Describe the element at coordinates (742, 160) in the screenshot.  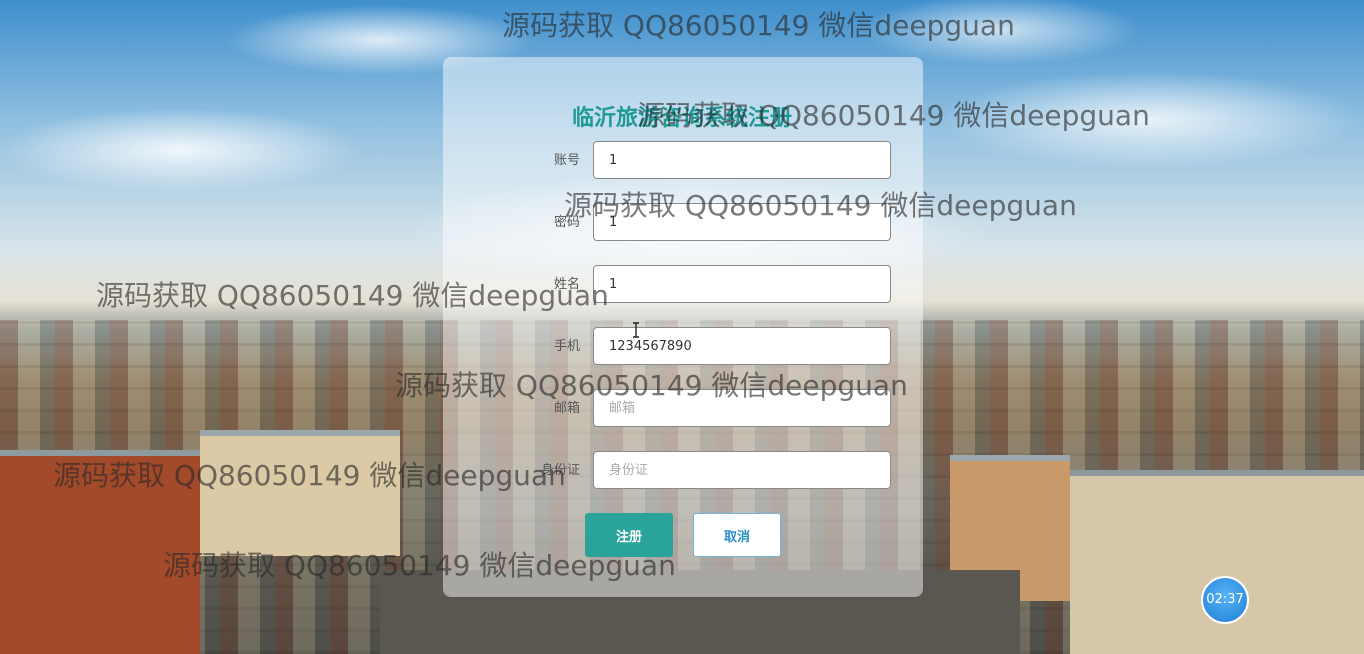
I see `account-input` at that location.